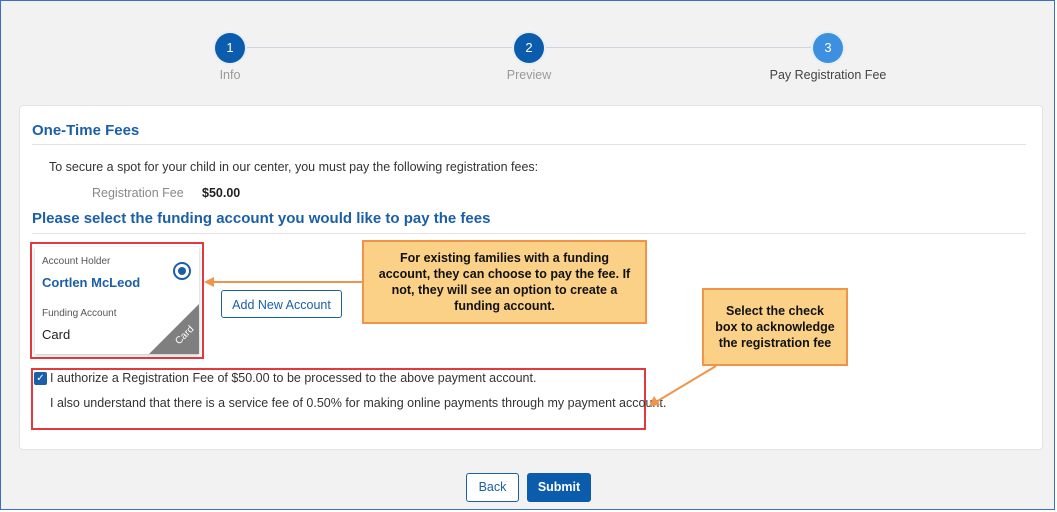 The width and height of the screenshot is (1057, 512). I want to click on submit-button: Submit, so click(559, 487).